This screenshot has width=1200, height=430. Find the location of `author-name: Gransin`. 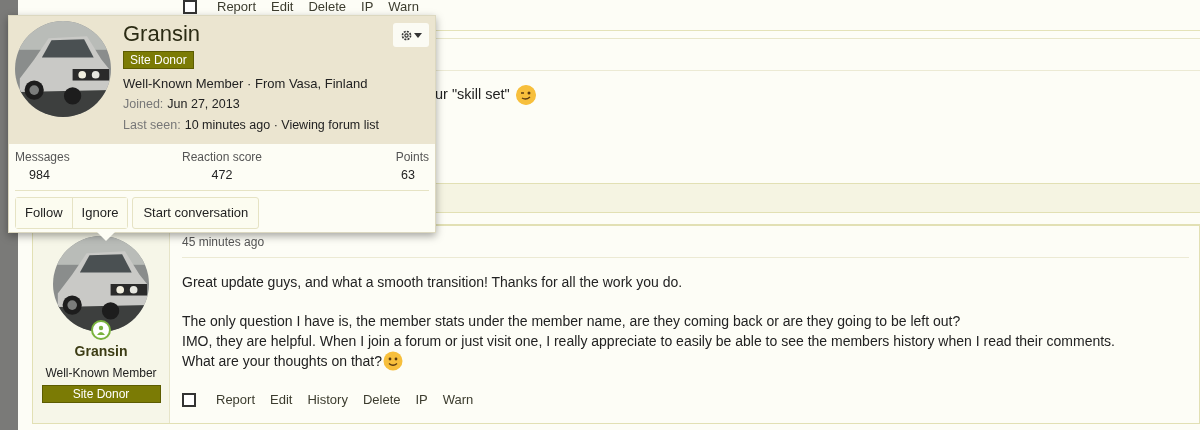

author-name: Gransin is located at coordinates (101, 351).